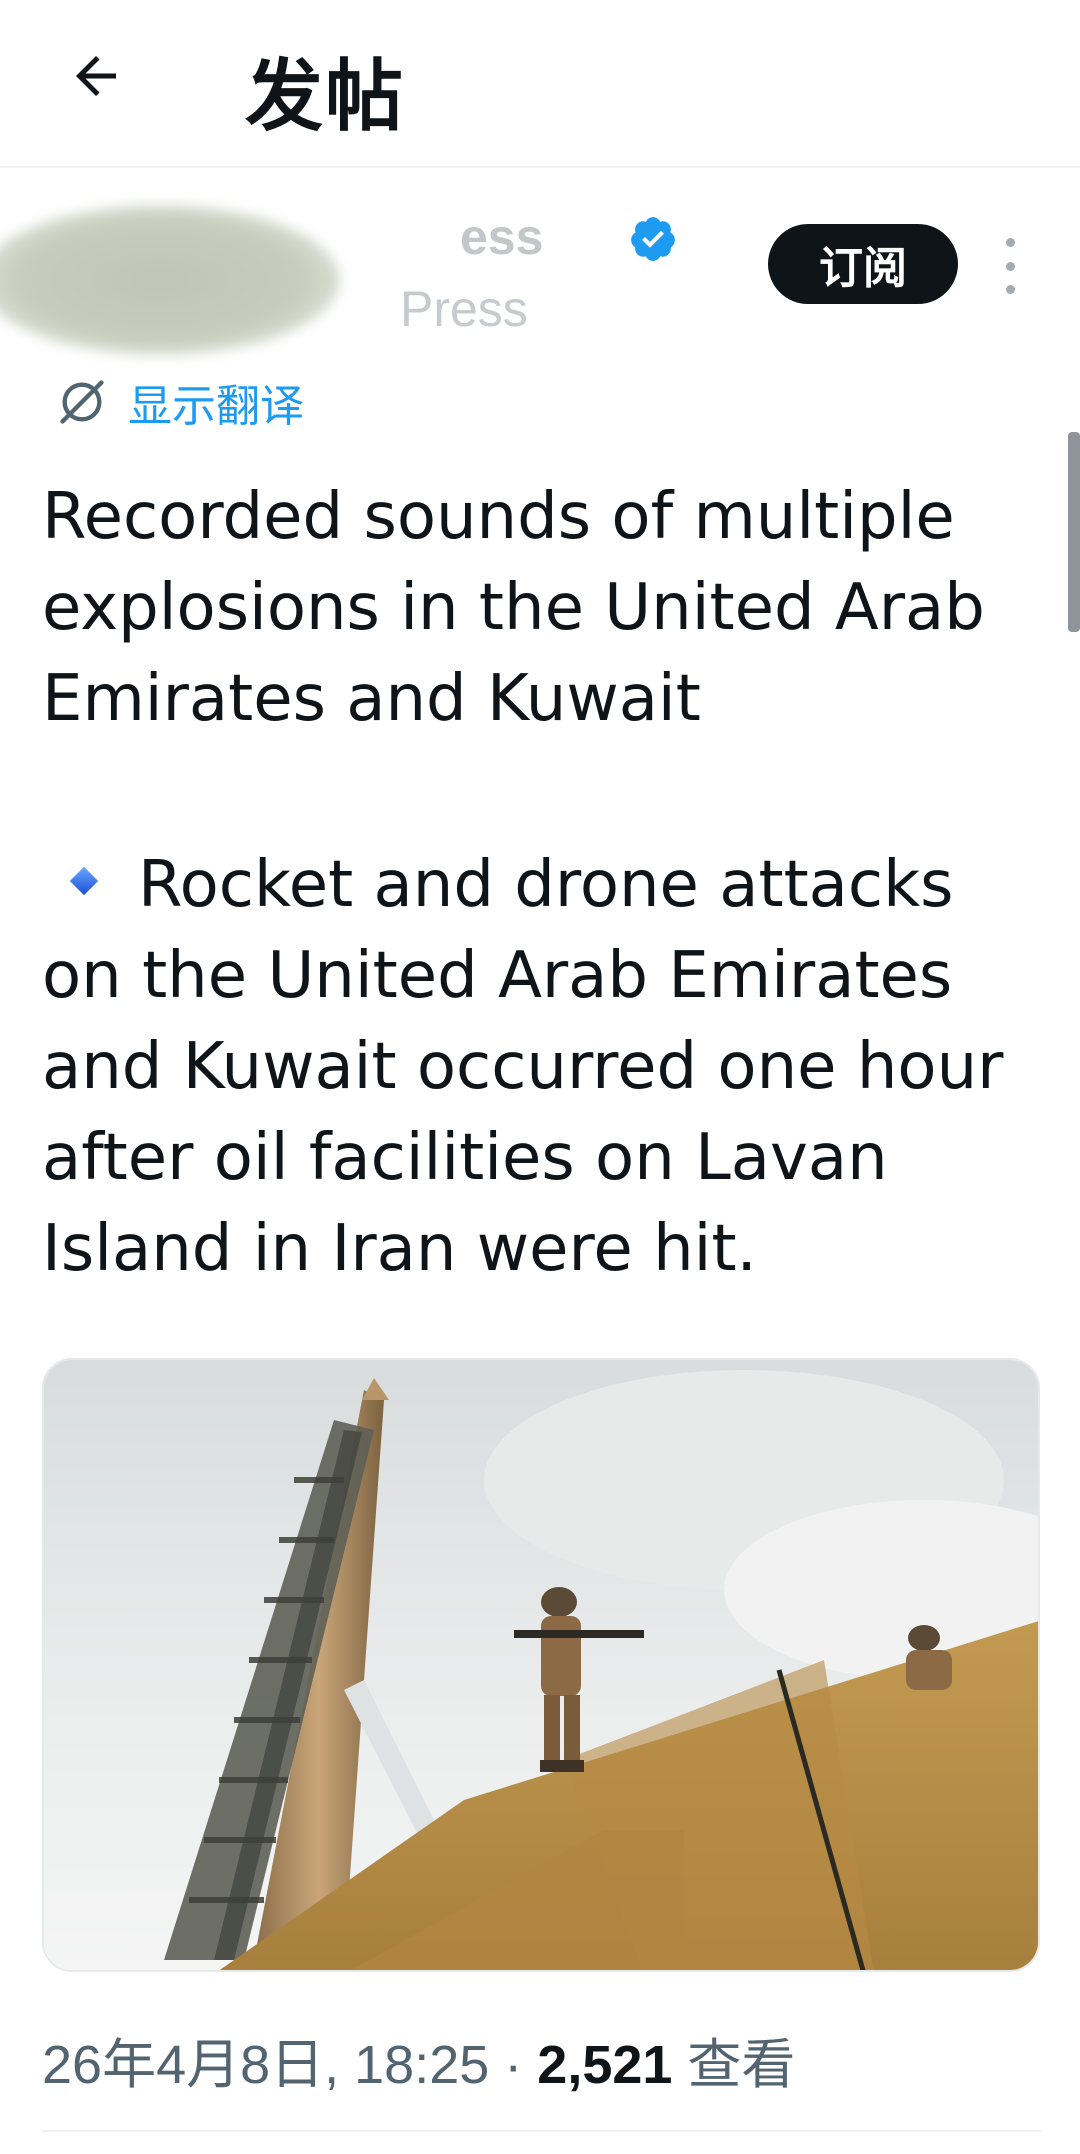 The image size is (1080, 2154). I want to click on subscribe-button: 订阅, so click(863, 264).